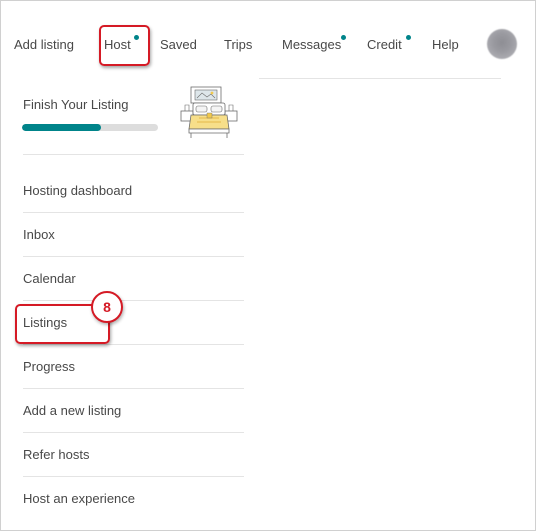 Image resolution: width=536 pixels, height=531 pixels. What do you see at coordinates (77, 190) in the screenshot?
I see `menu-item-hosting-dashboard: Hosting dashboard` at bounding box center [77, 190].